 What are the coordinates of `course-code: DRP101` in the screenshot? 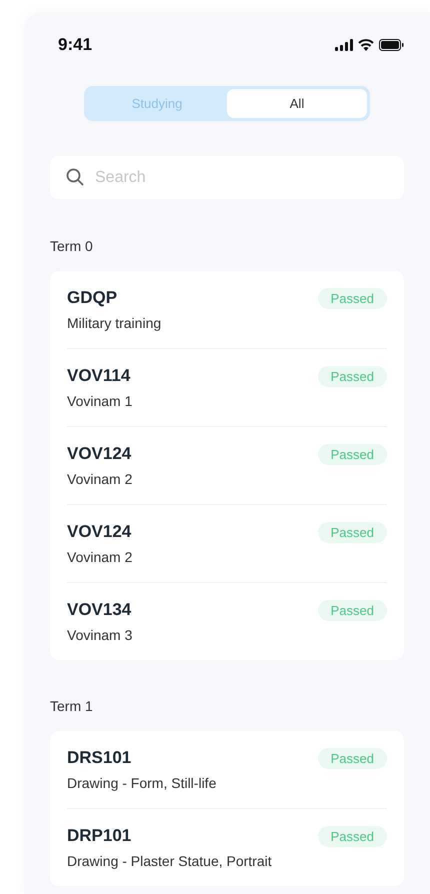 It's located at (99, 836).